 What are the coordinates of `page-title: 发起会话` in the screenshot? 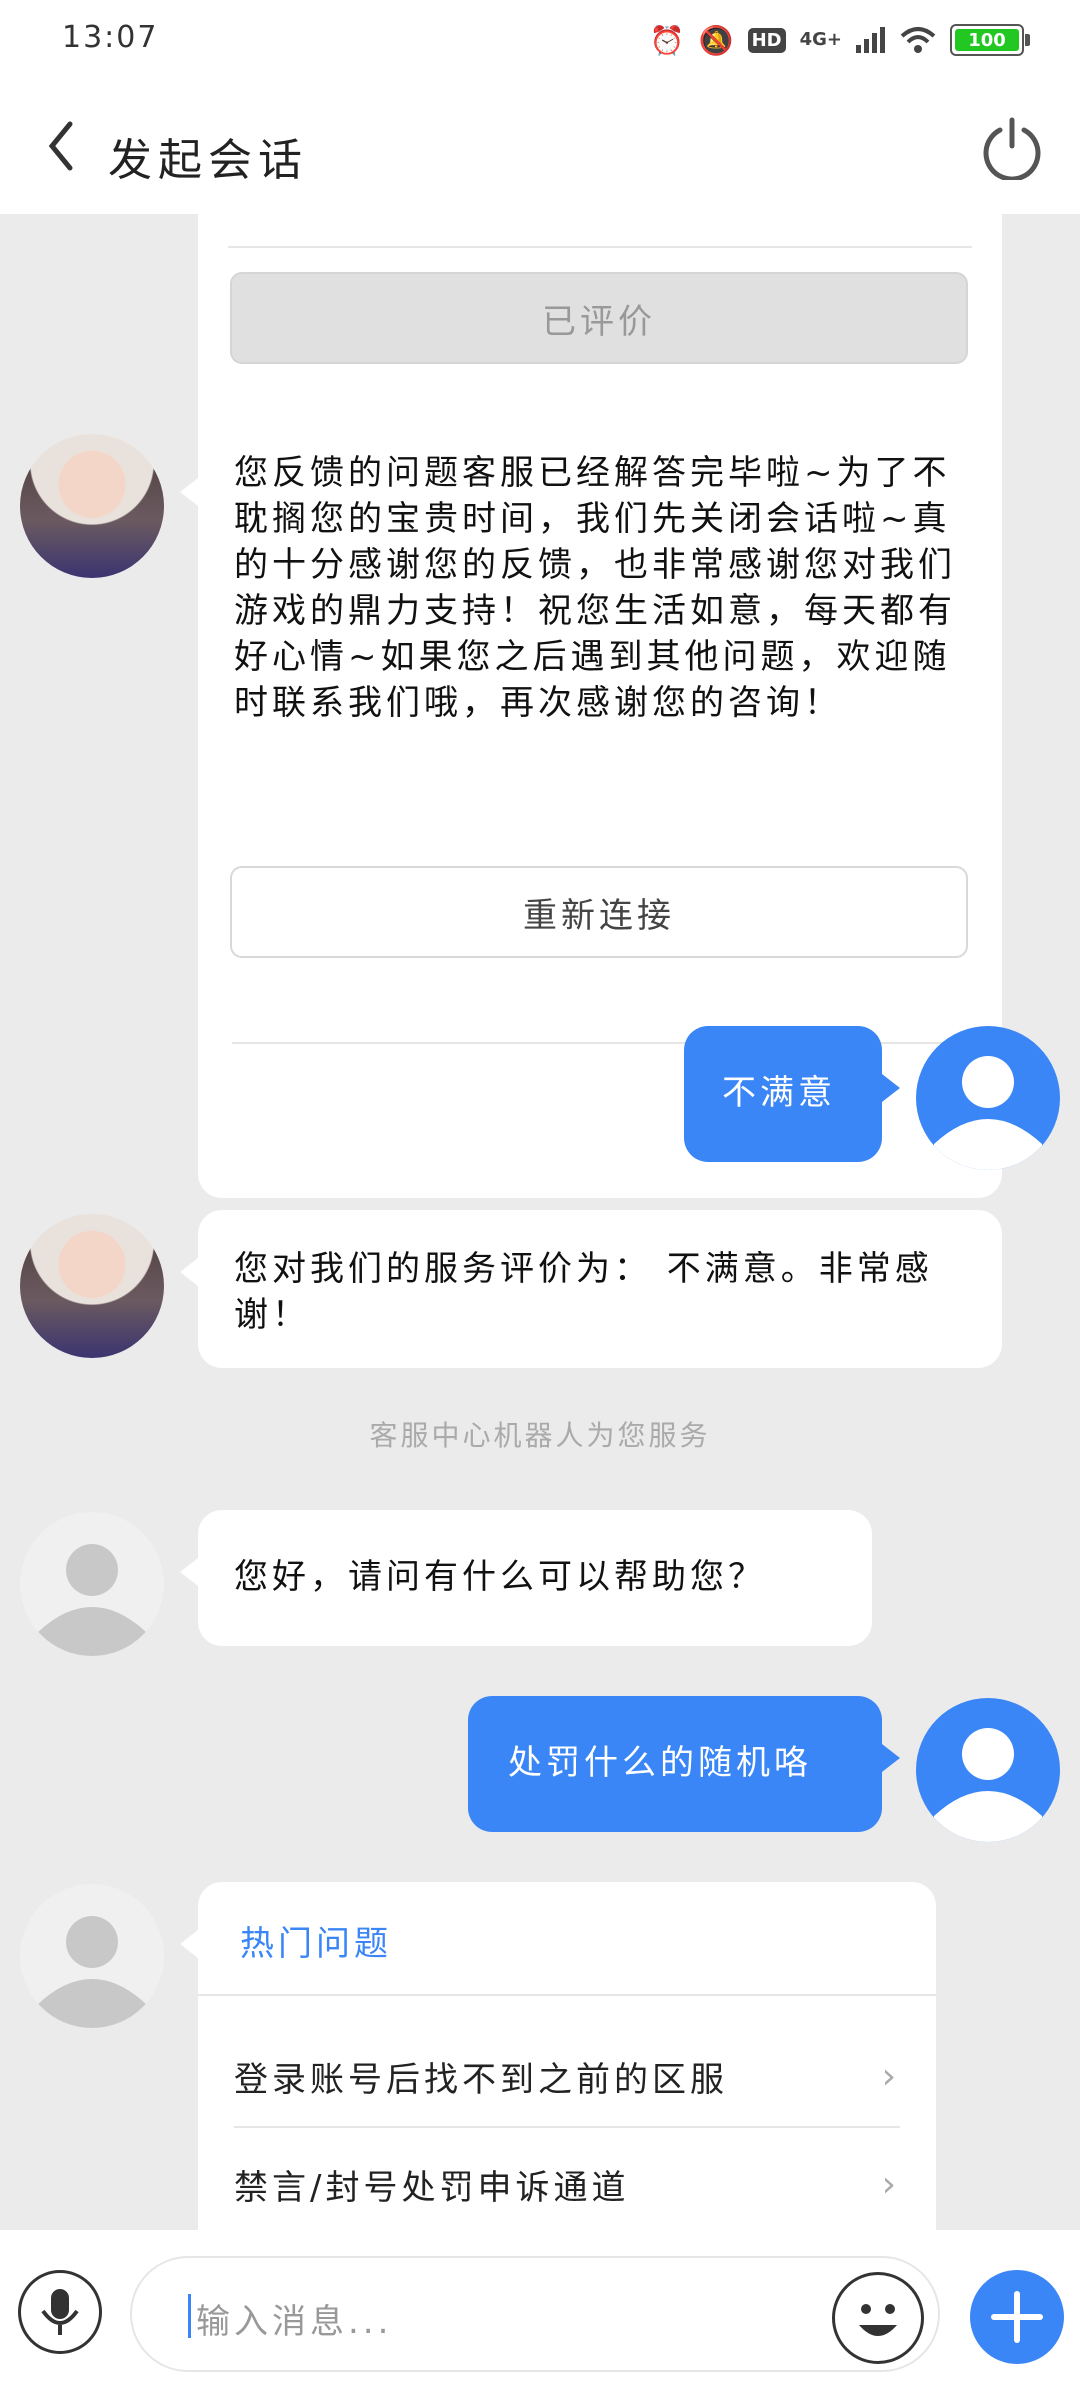 It's located at (208, 160).